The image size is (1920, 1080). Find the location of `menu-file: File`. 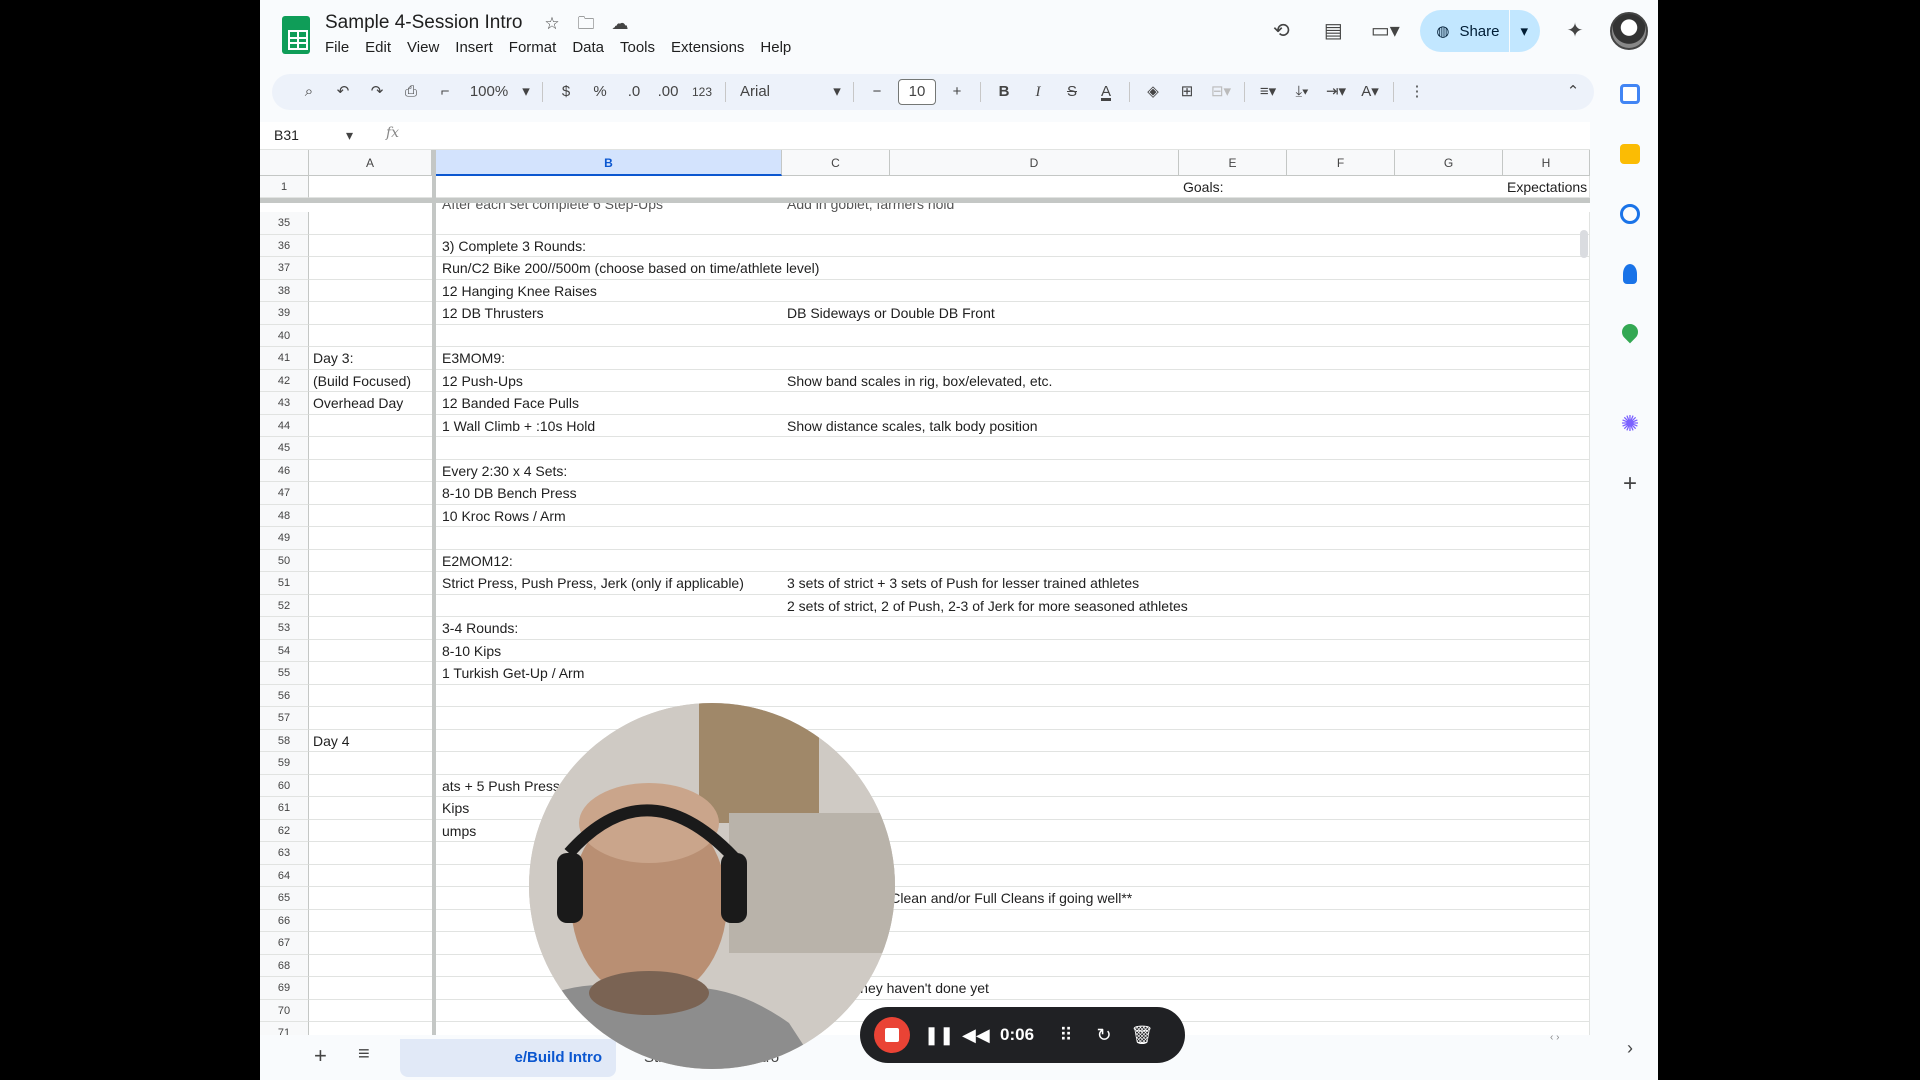

menu-file: File is located at coordinates (337, 47).